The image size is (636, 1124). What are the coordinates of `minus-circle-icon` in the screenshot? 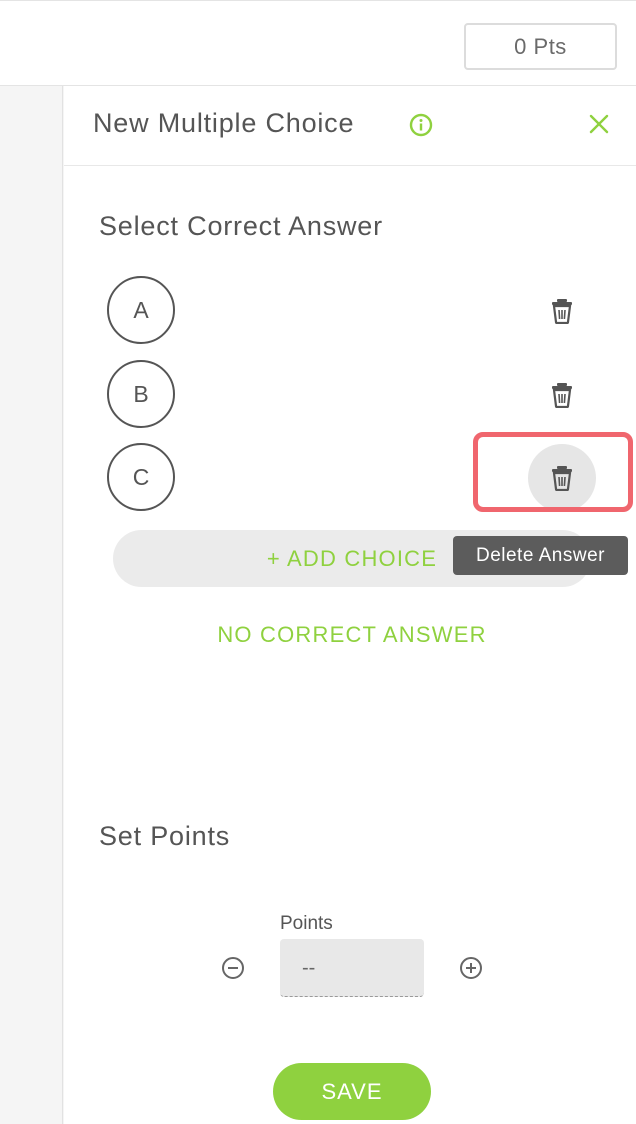 It's located at (233, 968).